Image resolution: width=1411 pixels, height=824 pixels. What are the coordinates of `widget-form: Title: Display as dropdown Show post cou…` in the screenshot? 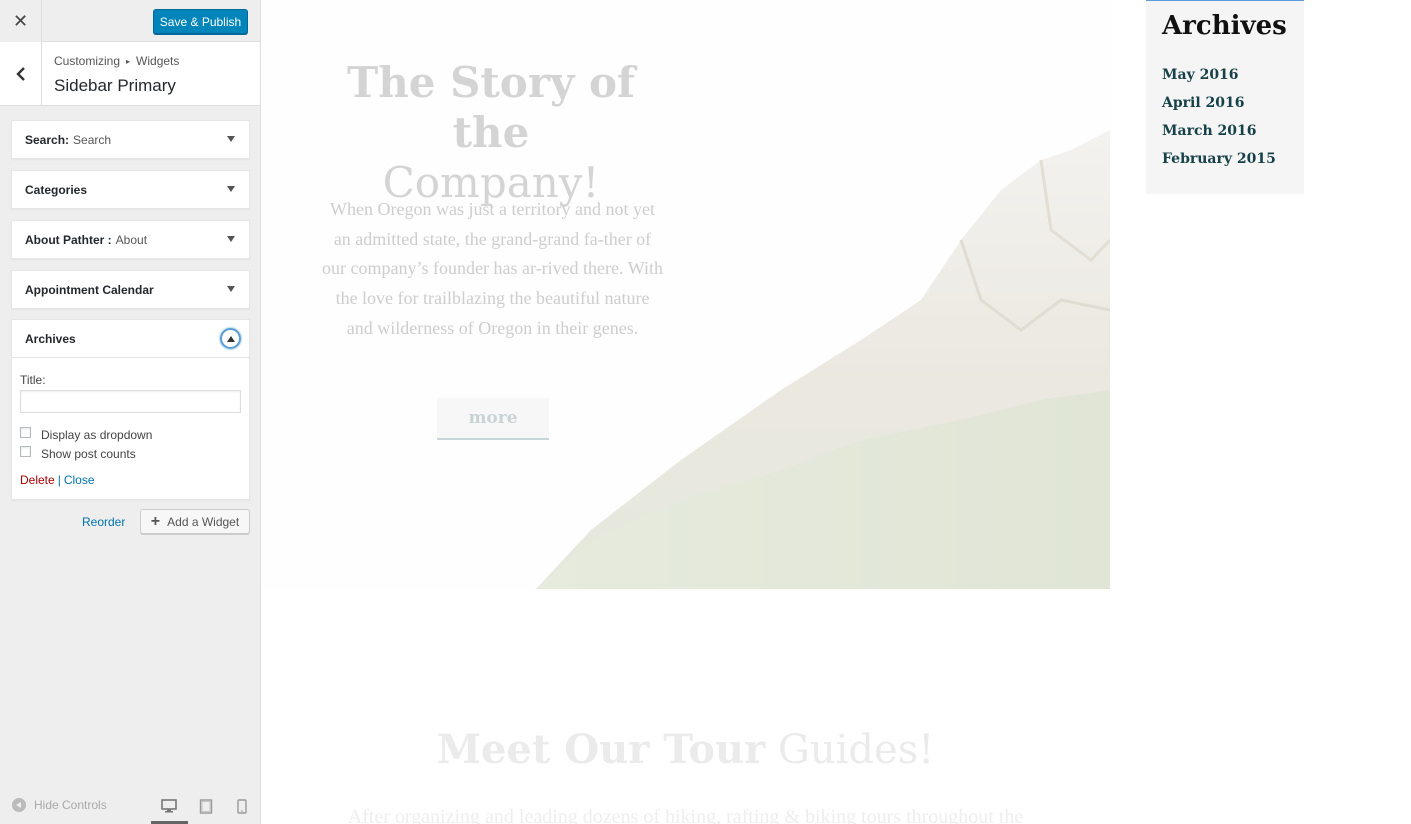 It's located at (130, 428).